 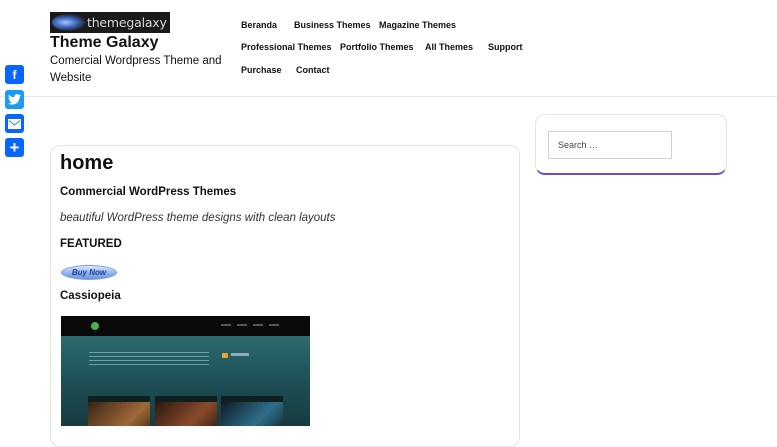 I want to click on twitter-icon, so click(x=14, y=99).